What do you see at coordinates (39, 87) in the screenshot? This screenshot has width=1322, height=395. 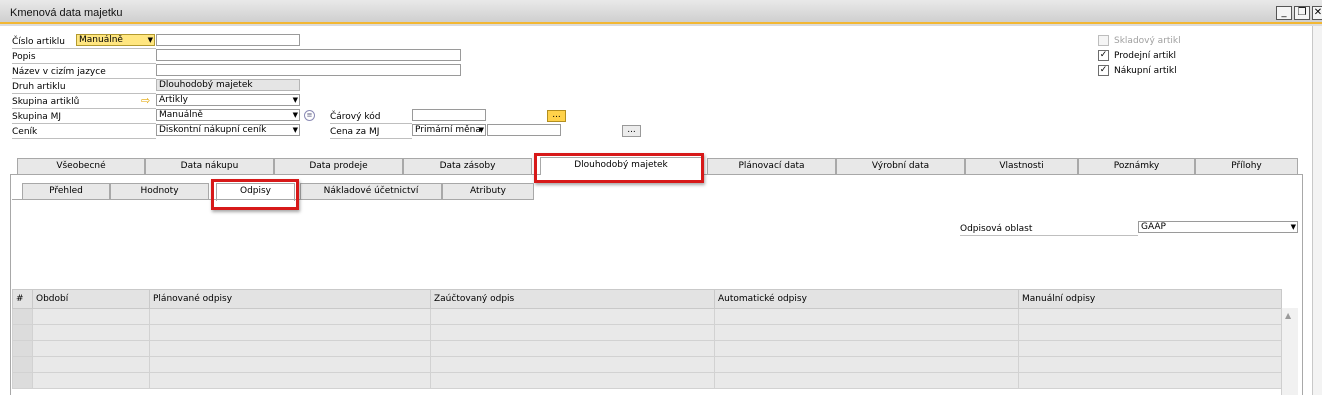 I see `item-type-label: Druh artiklu` at bounding box center [39, 87].